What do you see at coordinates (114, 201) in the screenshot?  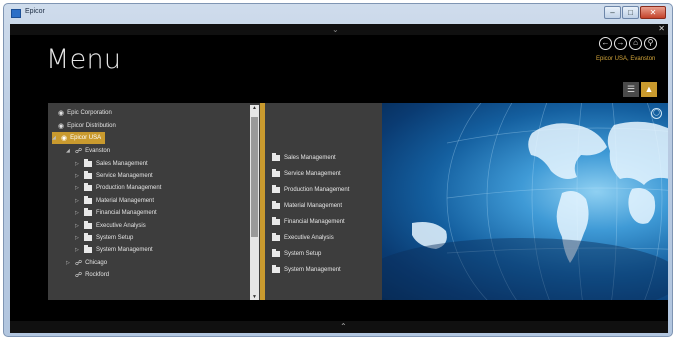 I see `tree-item-material-management: ▷ Material Management` at bounding box center [114, 201].